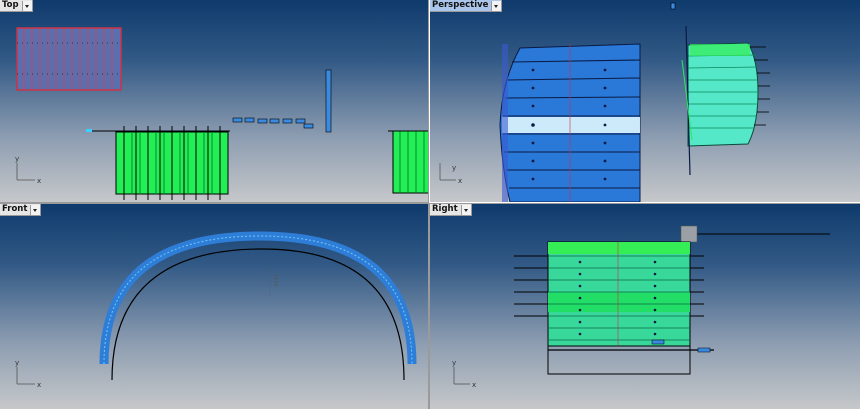 Image resolution: width=860 pixels, height=409 pixels. I want to click on viewport-title-tab: Right, so click(451, 210).